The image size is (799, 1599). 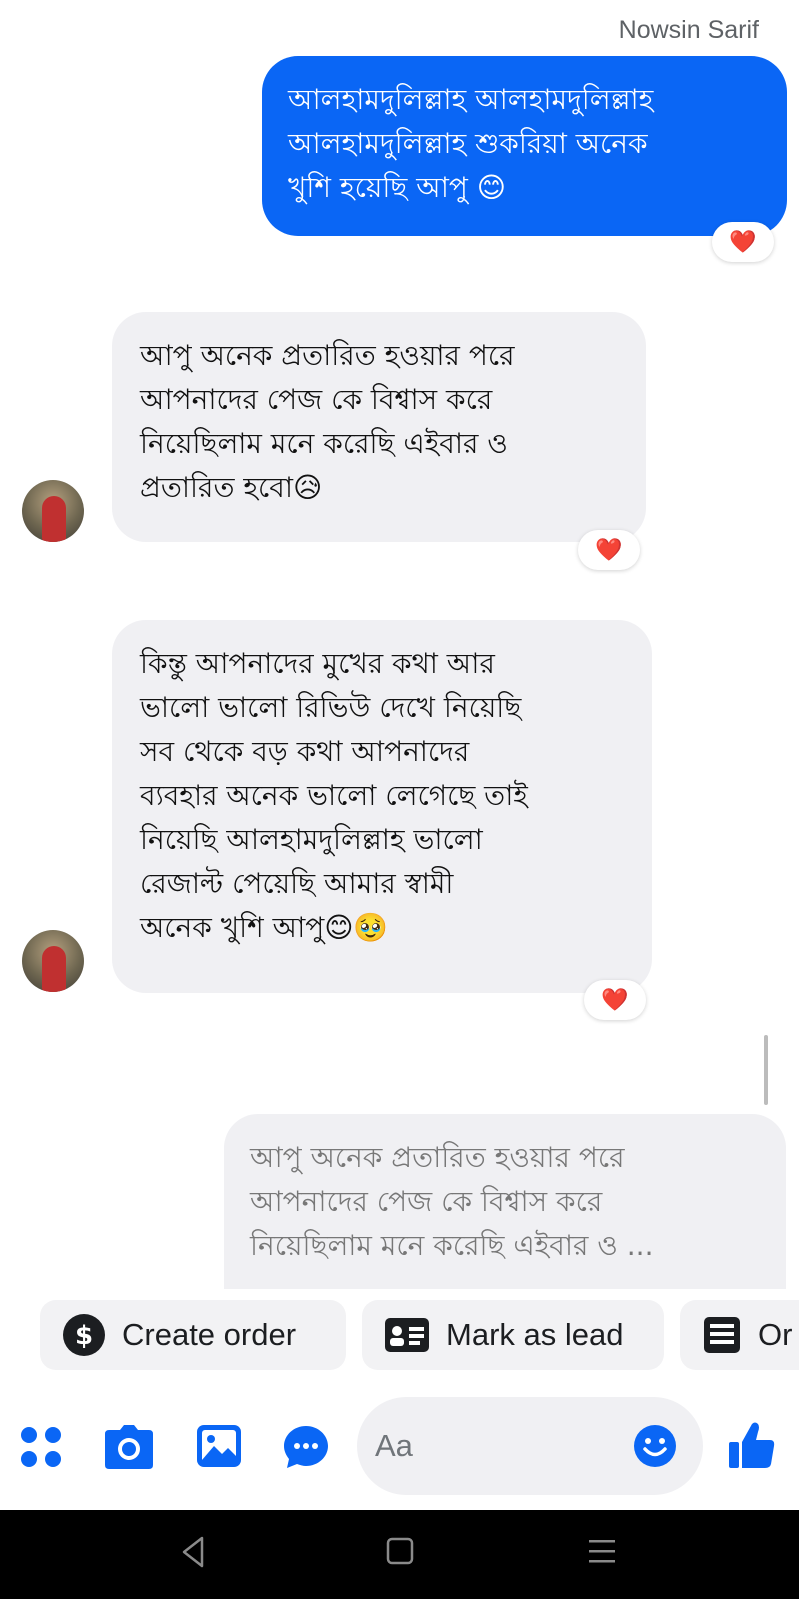 I want to click on camera-icon, so click(x=129, y=1447).